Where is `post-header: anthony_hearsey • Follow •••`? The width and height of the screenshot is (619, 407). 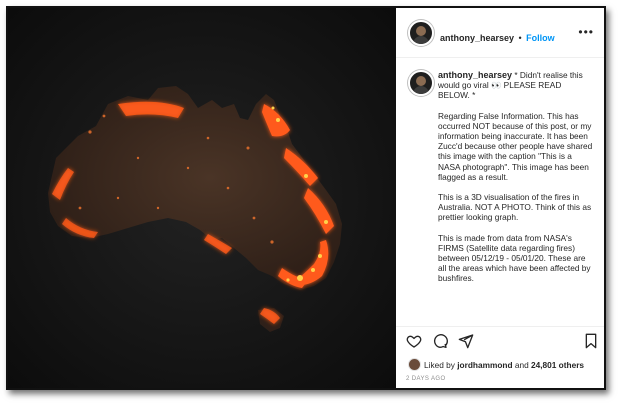
post-header: anthony_hearsey • Follow ••• is located at coordinates (500, 33).